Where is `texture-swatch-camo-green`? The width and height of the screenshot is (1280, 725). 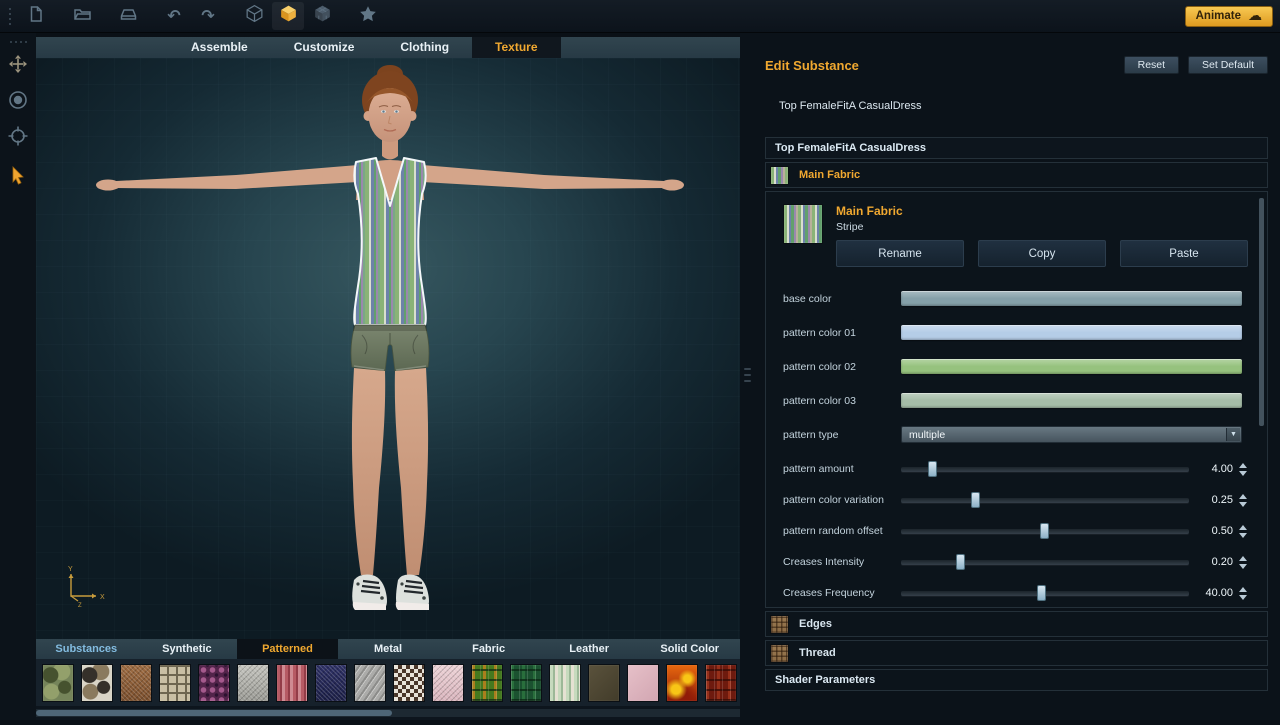 texture-swatch-camo-green is located at coordinates (58, 683).